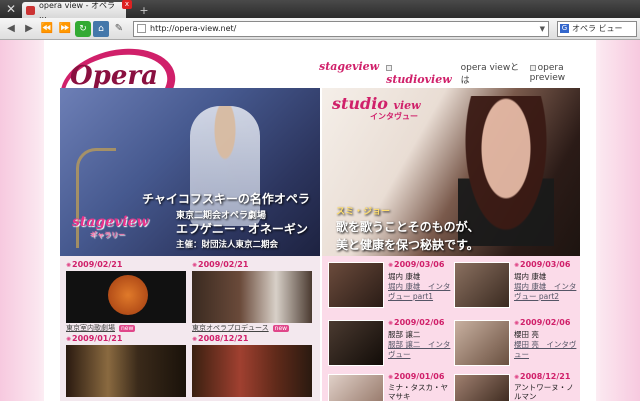 Image resolution: width=640 pixels, height=401 pixels. I want to click on nav-preview-item: opera preview, so click(562, 73).